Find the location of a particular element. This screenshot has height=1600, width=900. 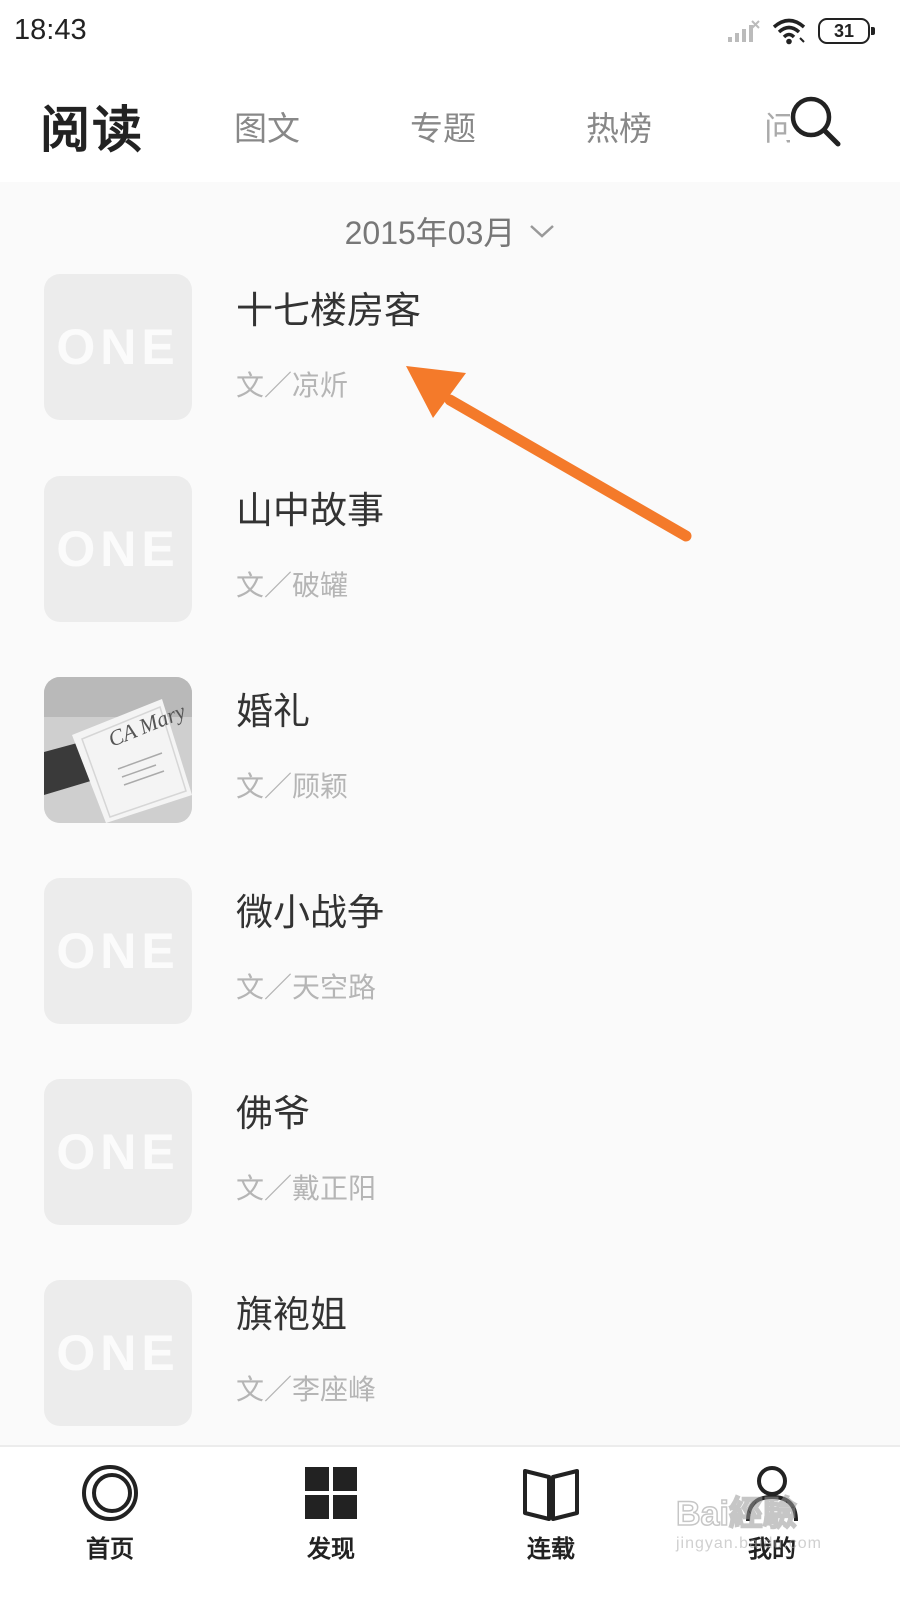

article-title: 佛爷 is located at coordinates (273, 1113).